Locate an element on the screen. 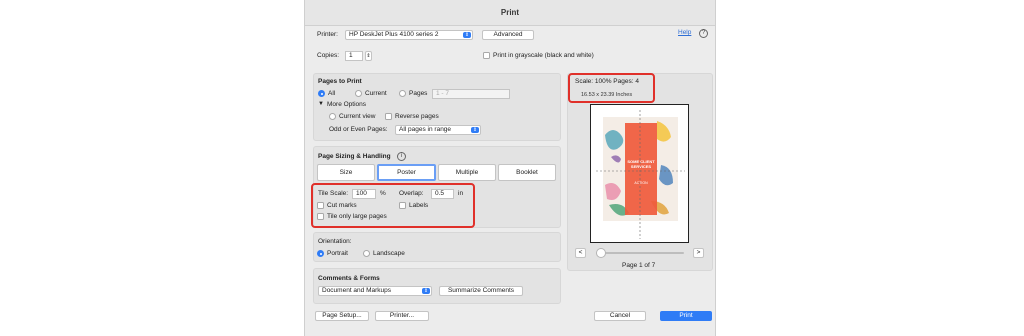 The image size is (1024, 336). current-radio is located at coordinates (358, 93).